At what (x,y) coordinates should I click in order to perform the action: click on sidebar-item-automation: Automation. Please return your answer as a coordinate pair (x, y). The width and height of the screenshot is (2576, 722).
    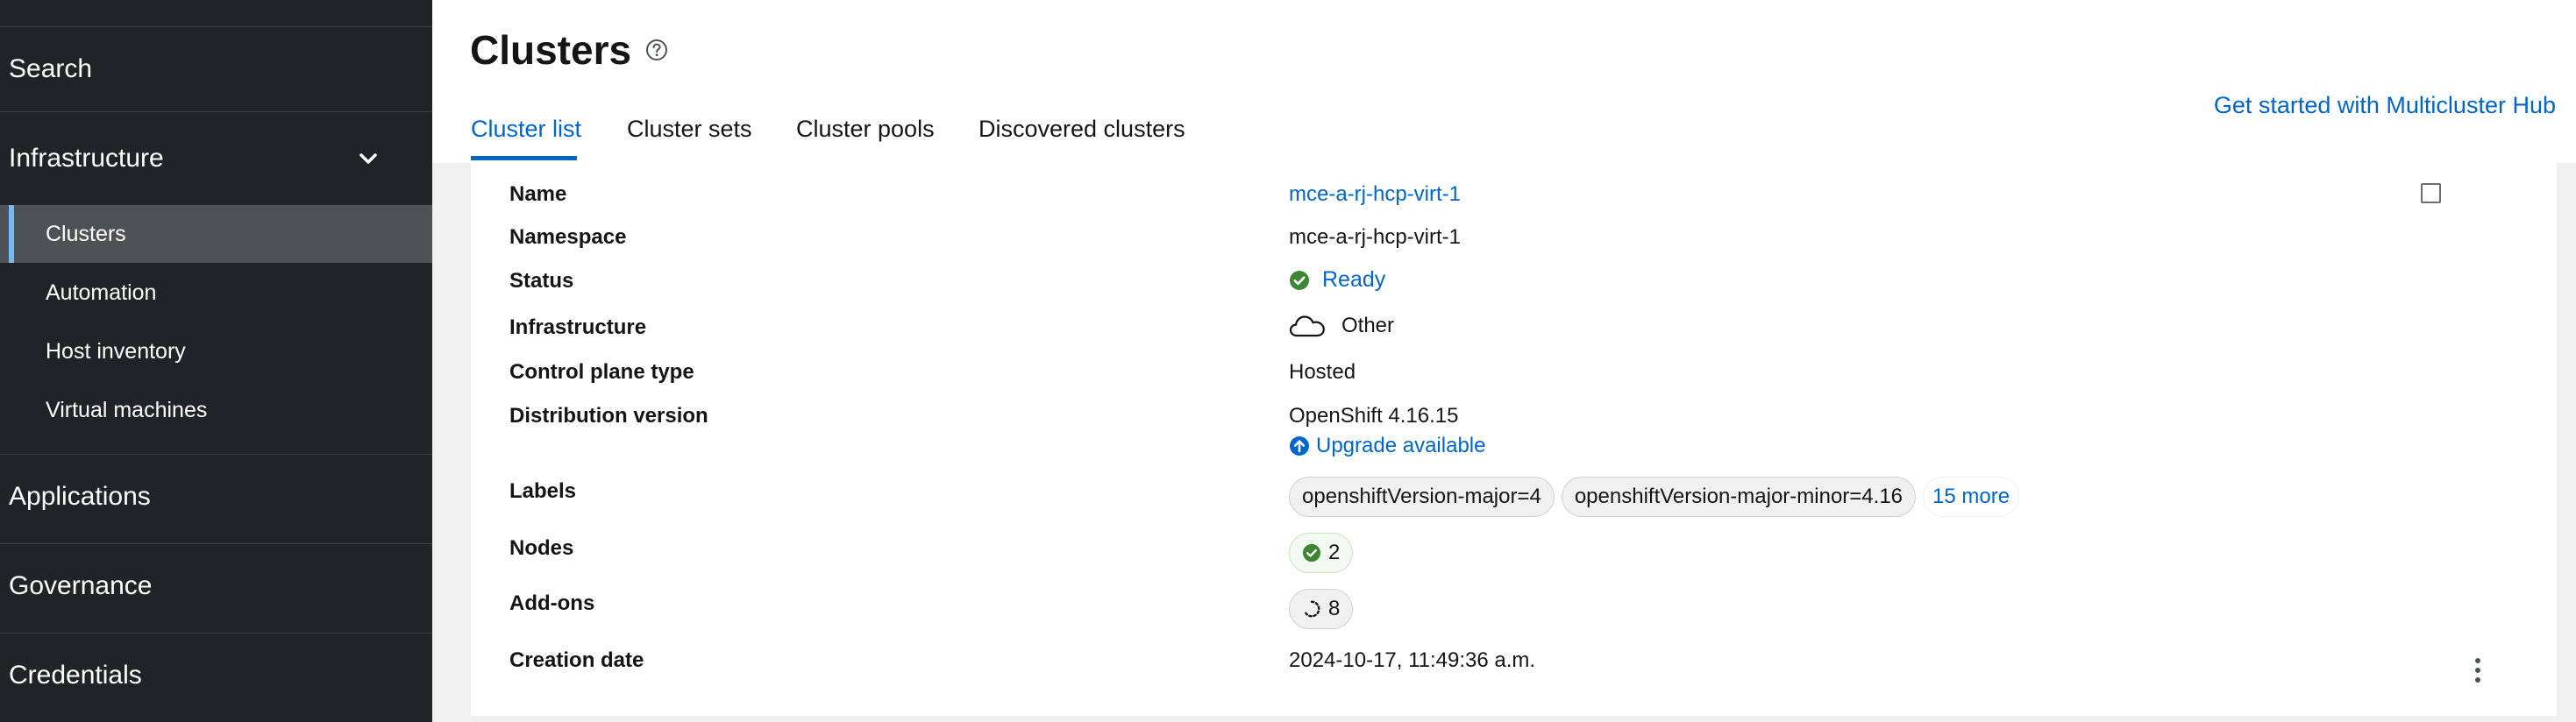
    Looking at the image, I should click on (216, 293).